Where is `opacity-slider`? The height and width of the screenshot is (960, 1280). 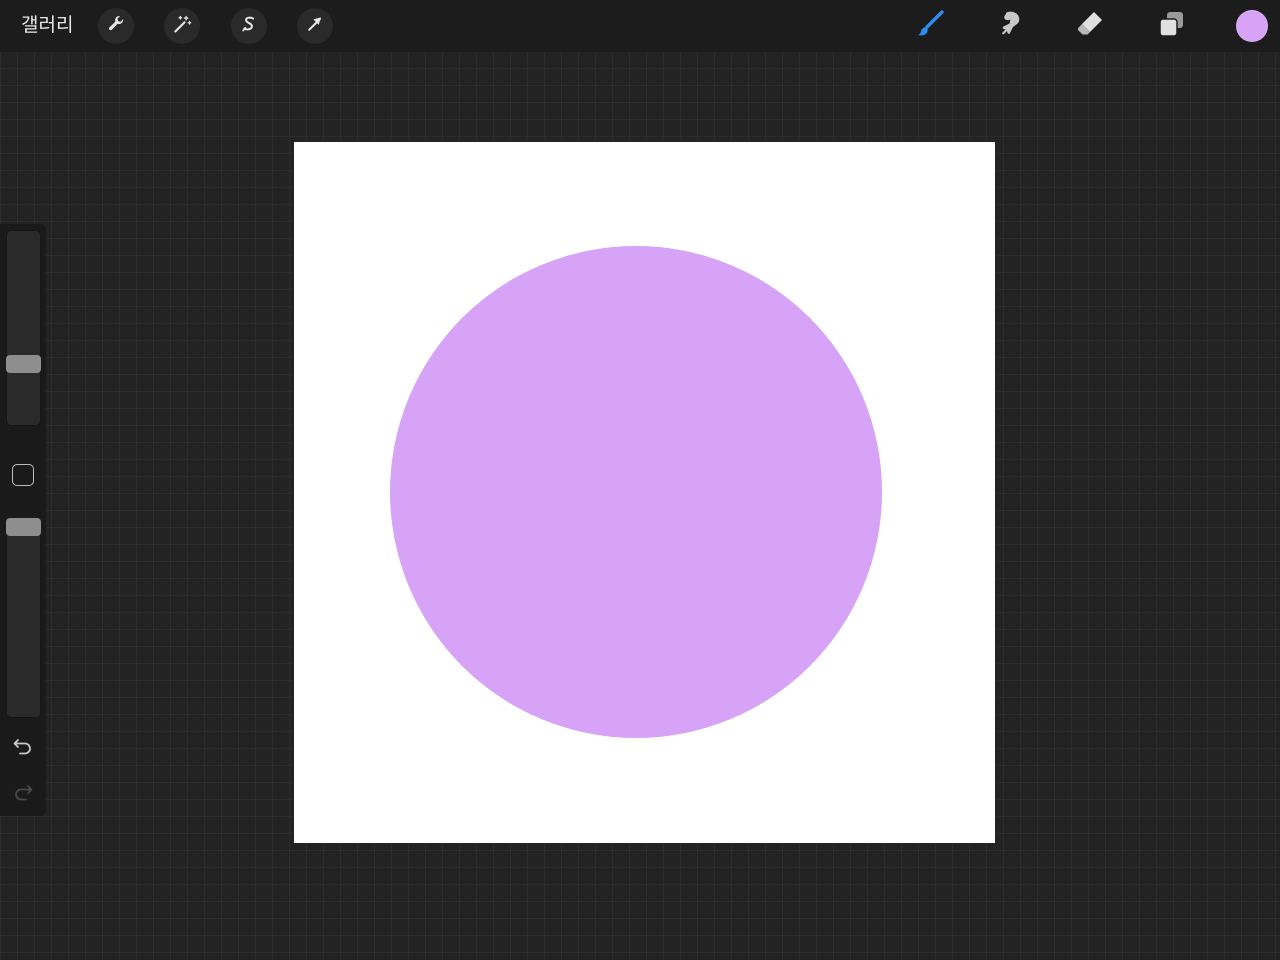
opacity-slider is located at coordinates (23, 618).